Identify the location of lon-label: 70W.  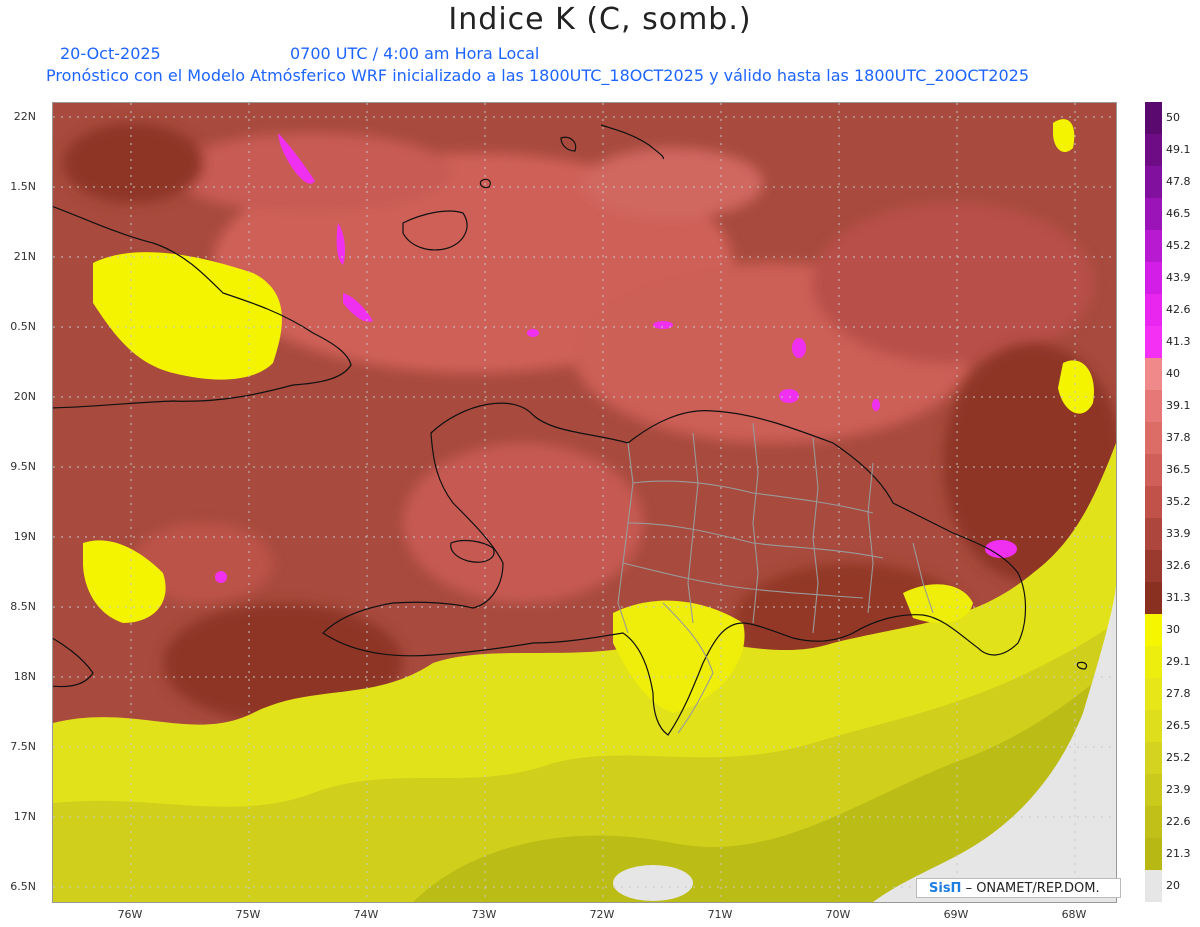
(838, 914).